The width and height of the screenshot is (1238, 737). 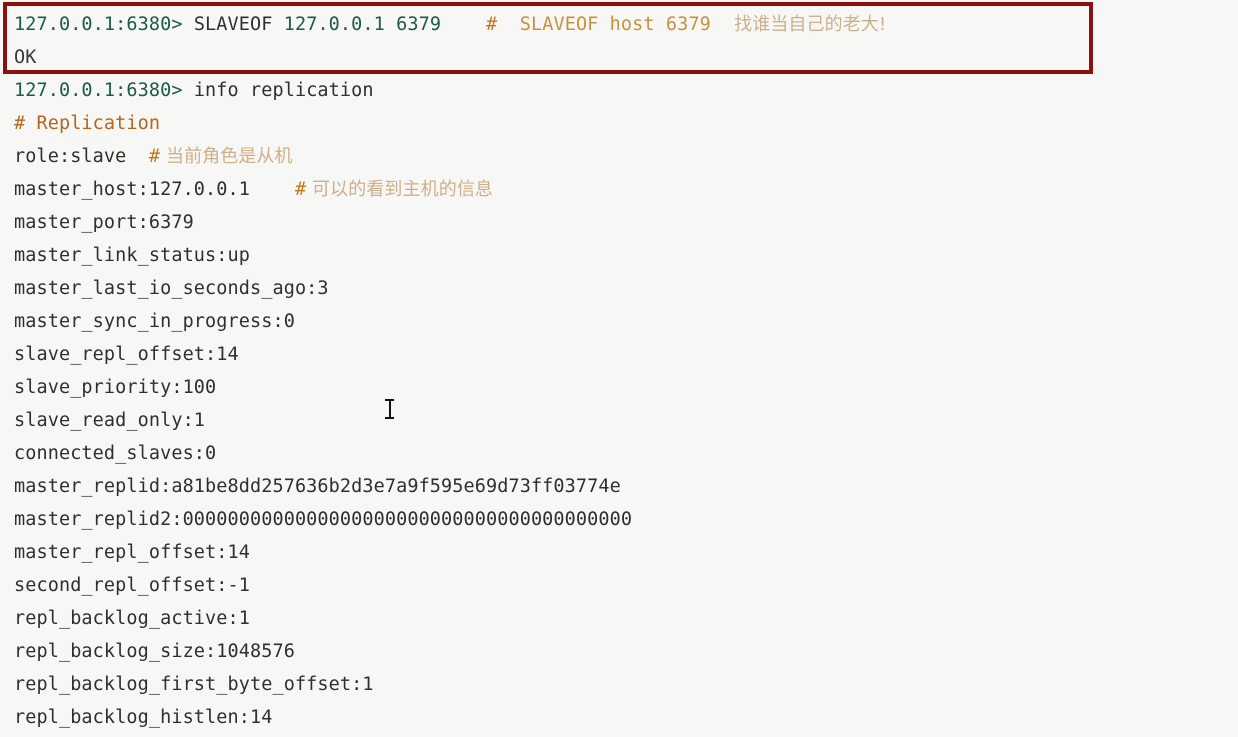 What do you see at coordinates (626, 453) in the screenshot?
I see `terminal-line-connected-slaves: connected_slaves:0` at bounding box center [626, 453].